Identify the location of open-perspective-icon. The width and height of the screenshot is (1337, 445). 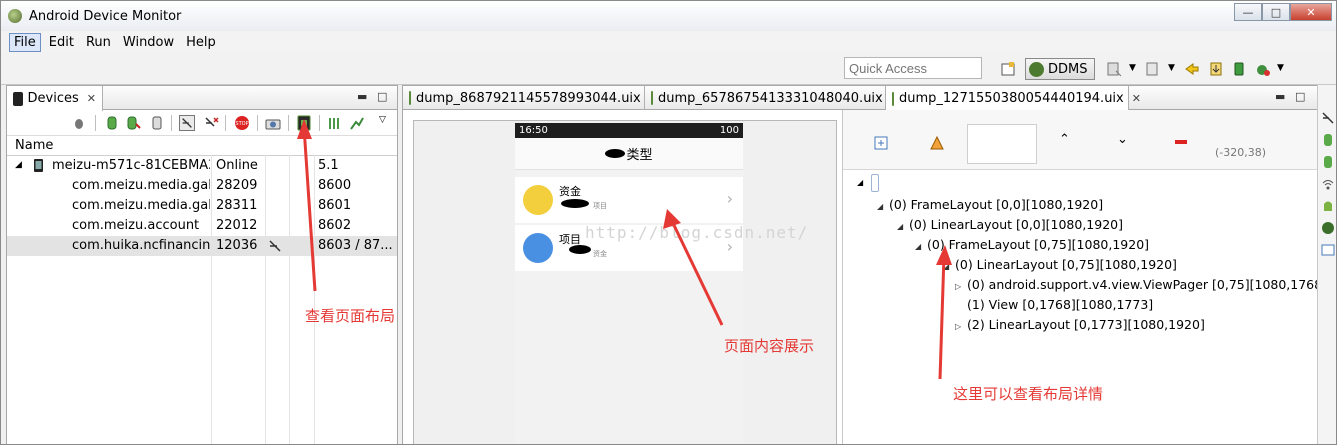
(1008, 69).